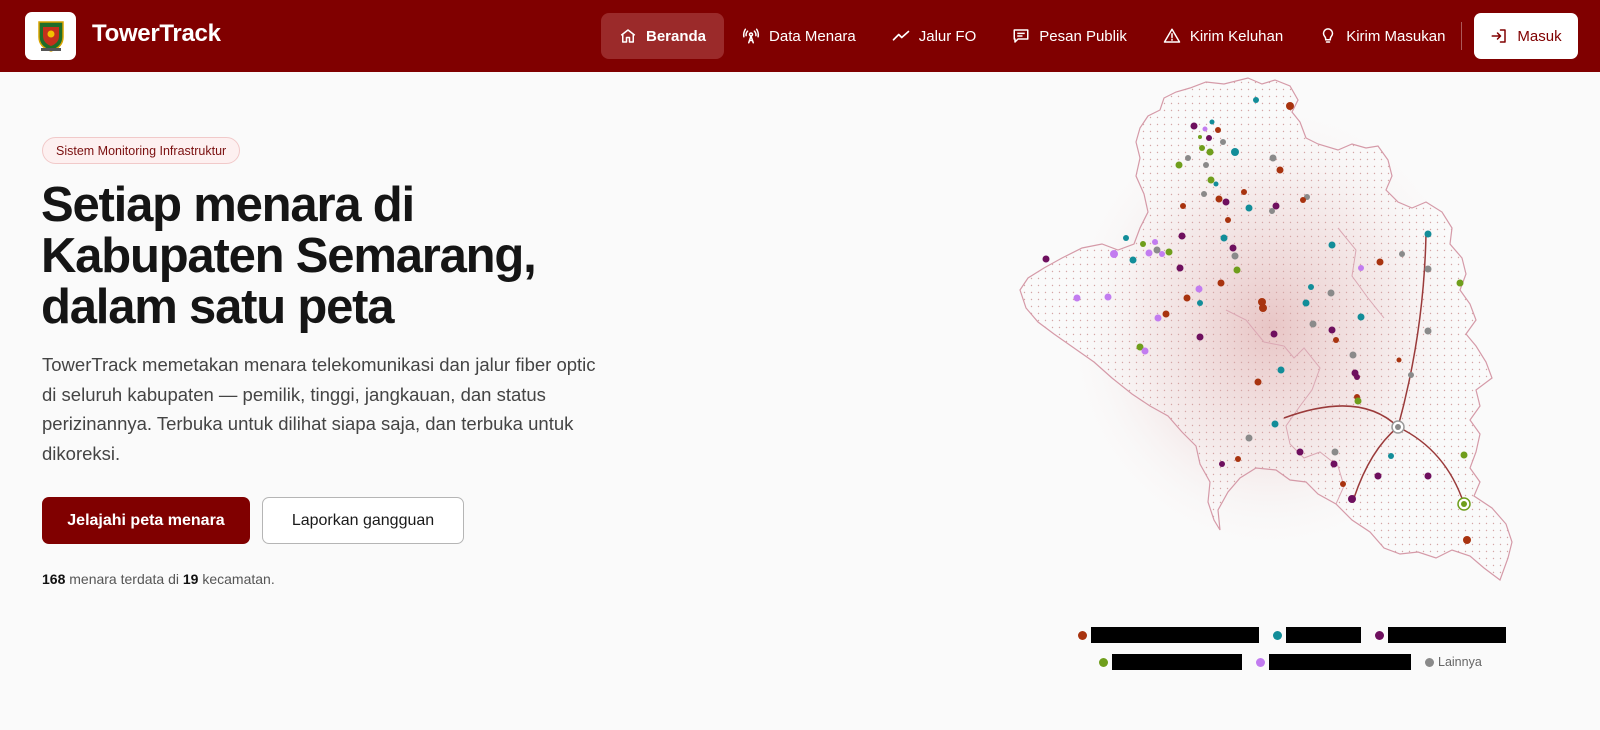  What do you see at coordinates (156, 34) in the screenshot?
I see `brand-name: TowerTrack` at bounding box center [156, 34].